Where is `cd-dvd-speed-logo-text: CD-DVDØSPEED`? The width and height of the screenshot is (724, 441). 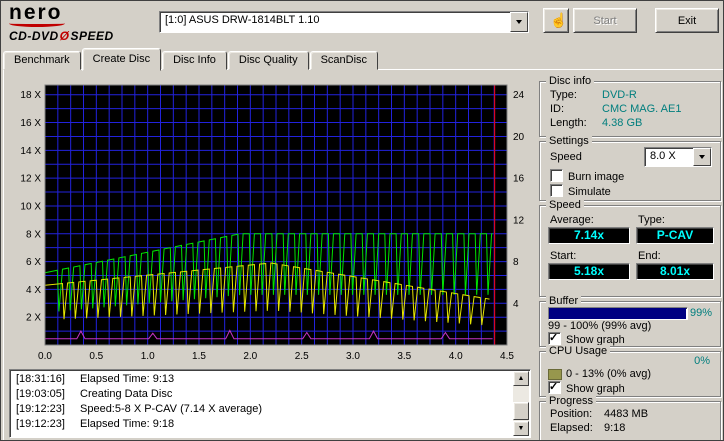 cd-dvd-speed-logo-text: CD-DVDØSPEED is located at coordinates (61, 36).